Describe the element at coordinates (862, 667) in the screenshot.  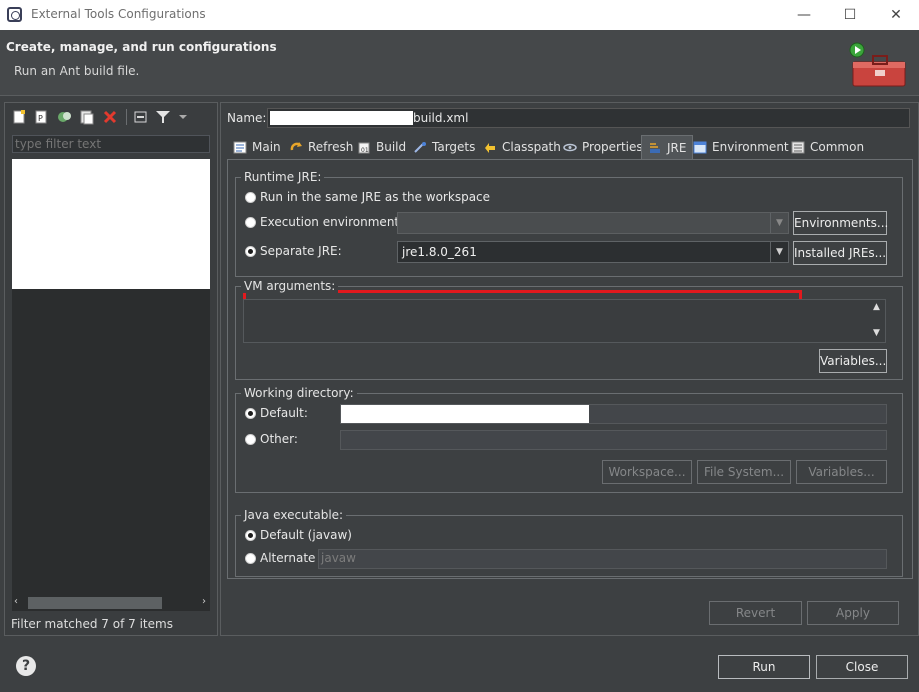
I see `close-button: Close` at that location.